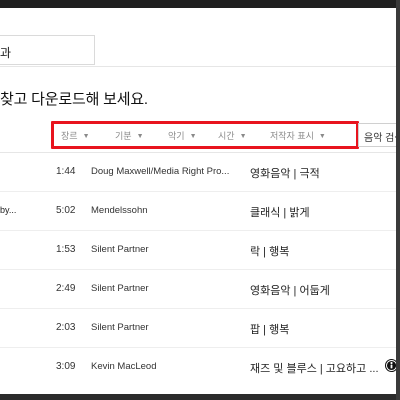 This screenshot has width=400, height=400. What do you see at coordinates (123, 136) in the screenshot?
I see `filter-mood-label: 기분` at bounding box center [123, 136].